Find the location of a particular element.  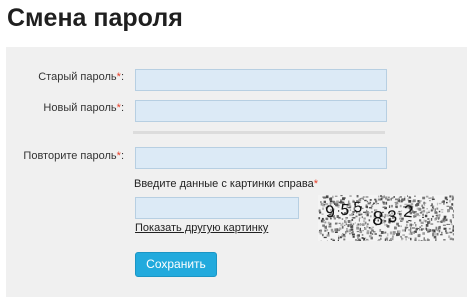

captcha-field is located at coordinates (217, 208).